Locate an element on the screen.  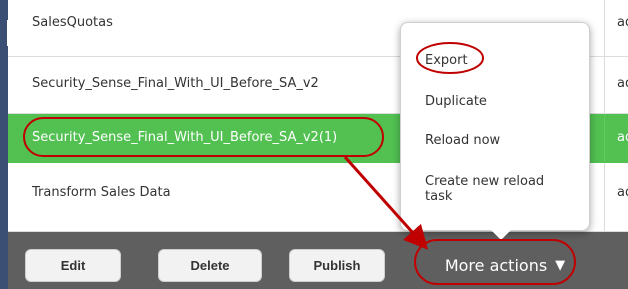
menu-item-duplicate: Duplicate is located at coordinates (456, 101).